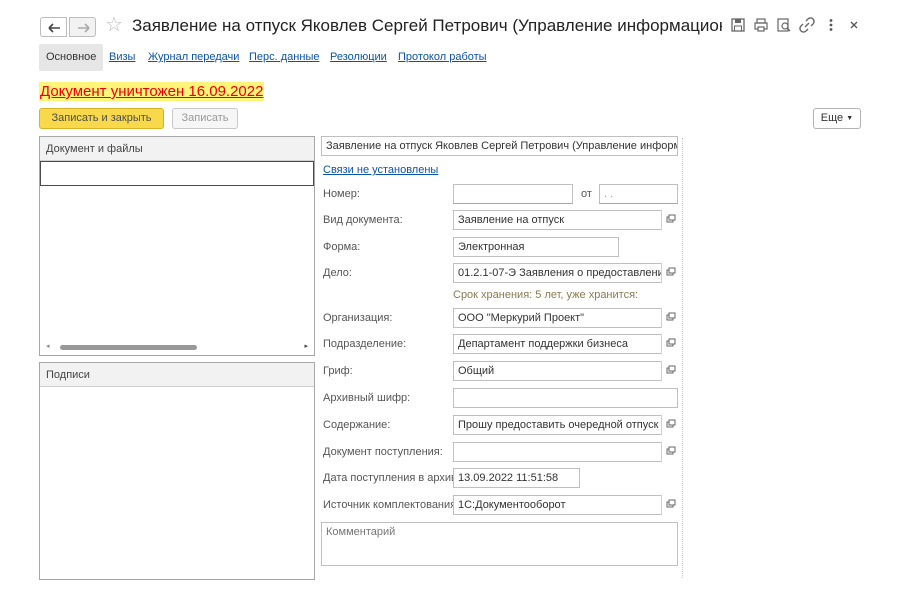  What do you see at coordinates (565, 398) in the screenshot?
I see `archive-code-input` at bounding box center [565, 398].